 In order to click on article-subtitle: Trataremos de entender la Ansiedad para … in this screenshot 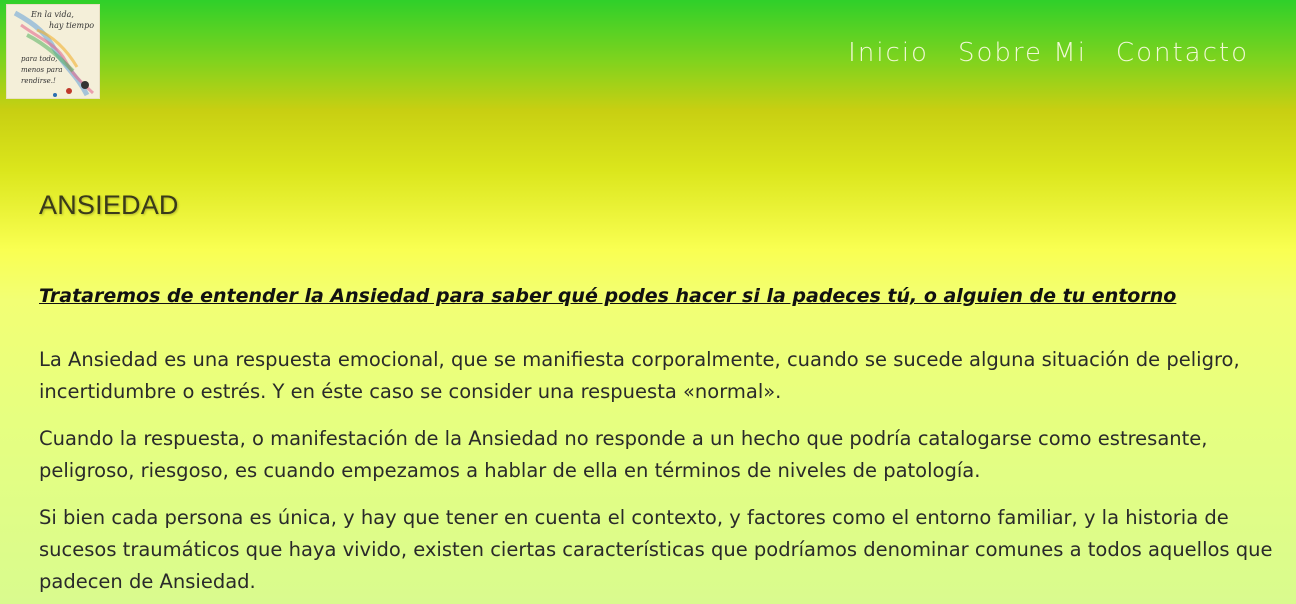, I will do `click(608, 296)`.